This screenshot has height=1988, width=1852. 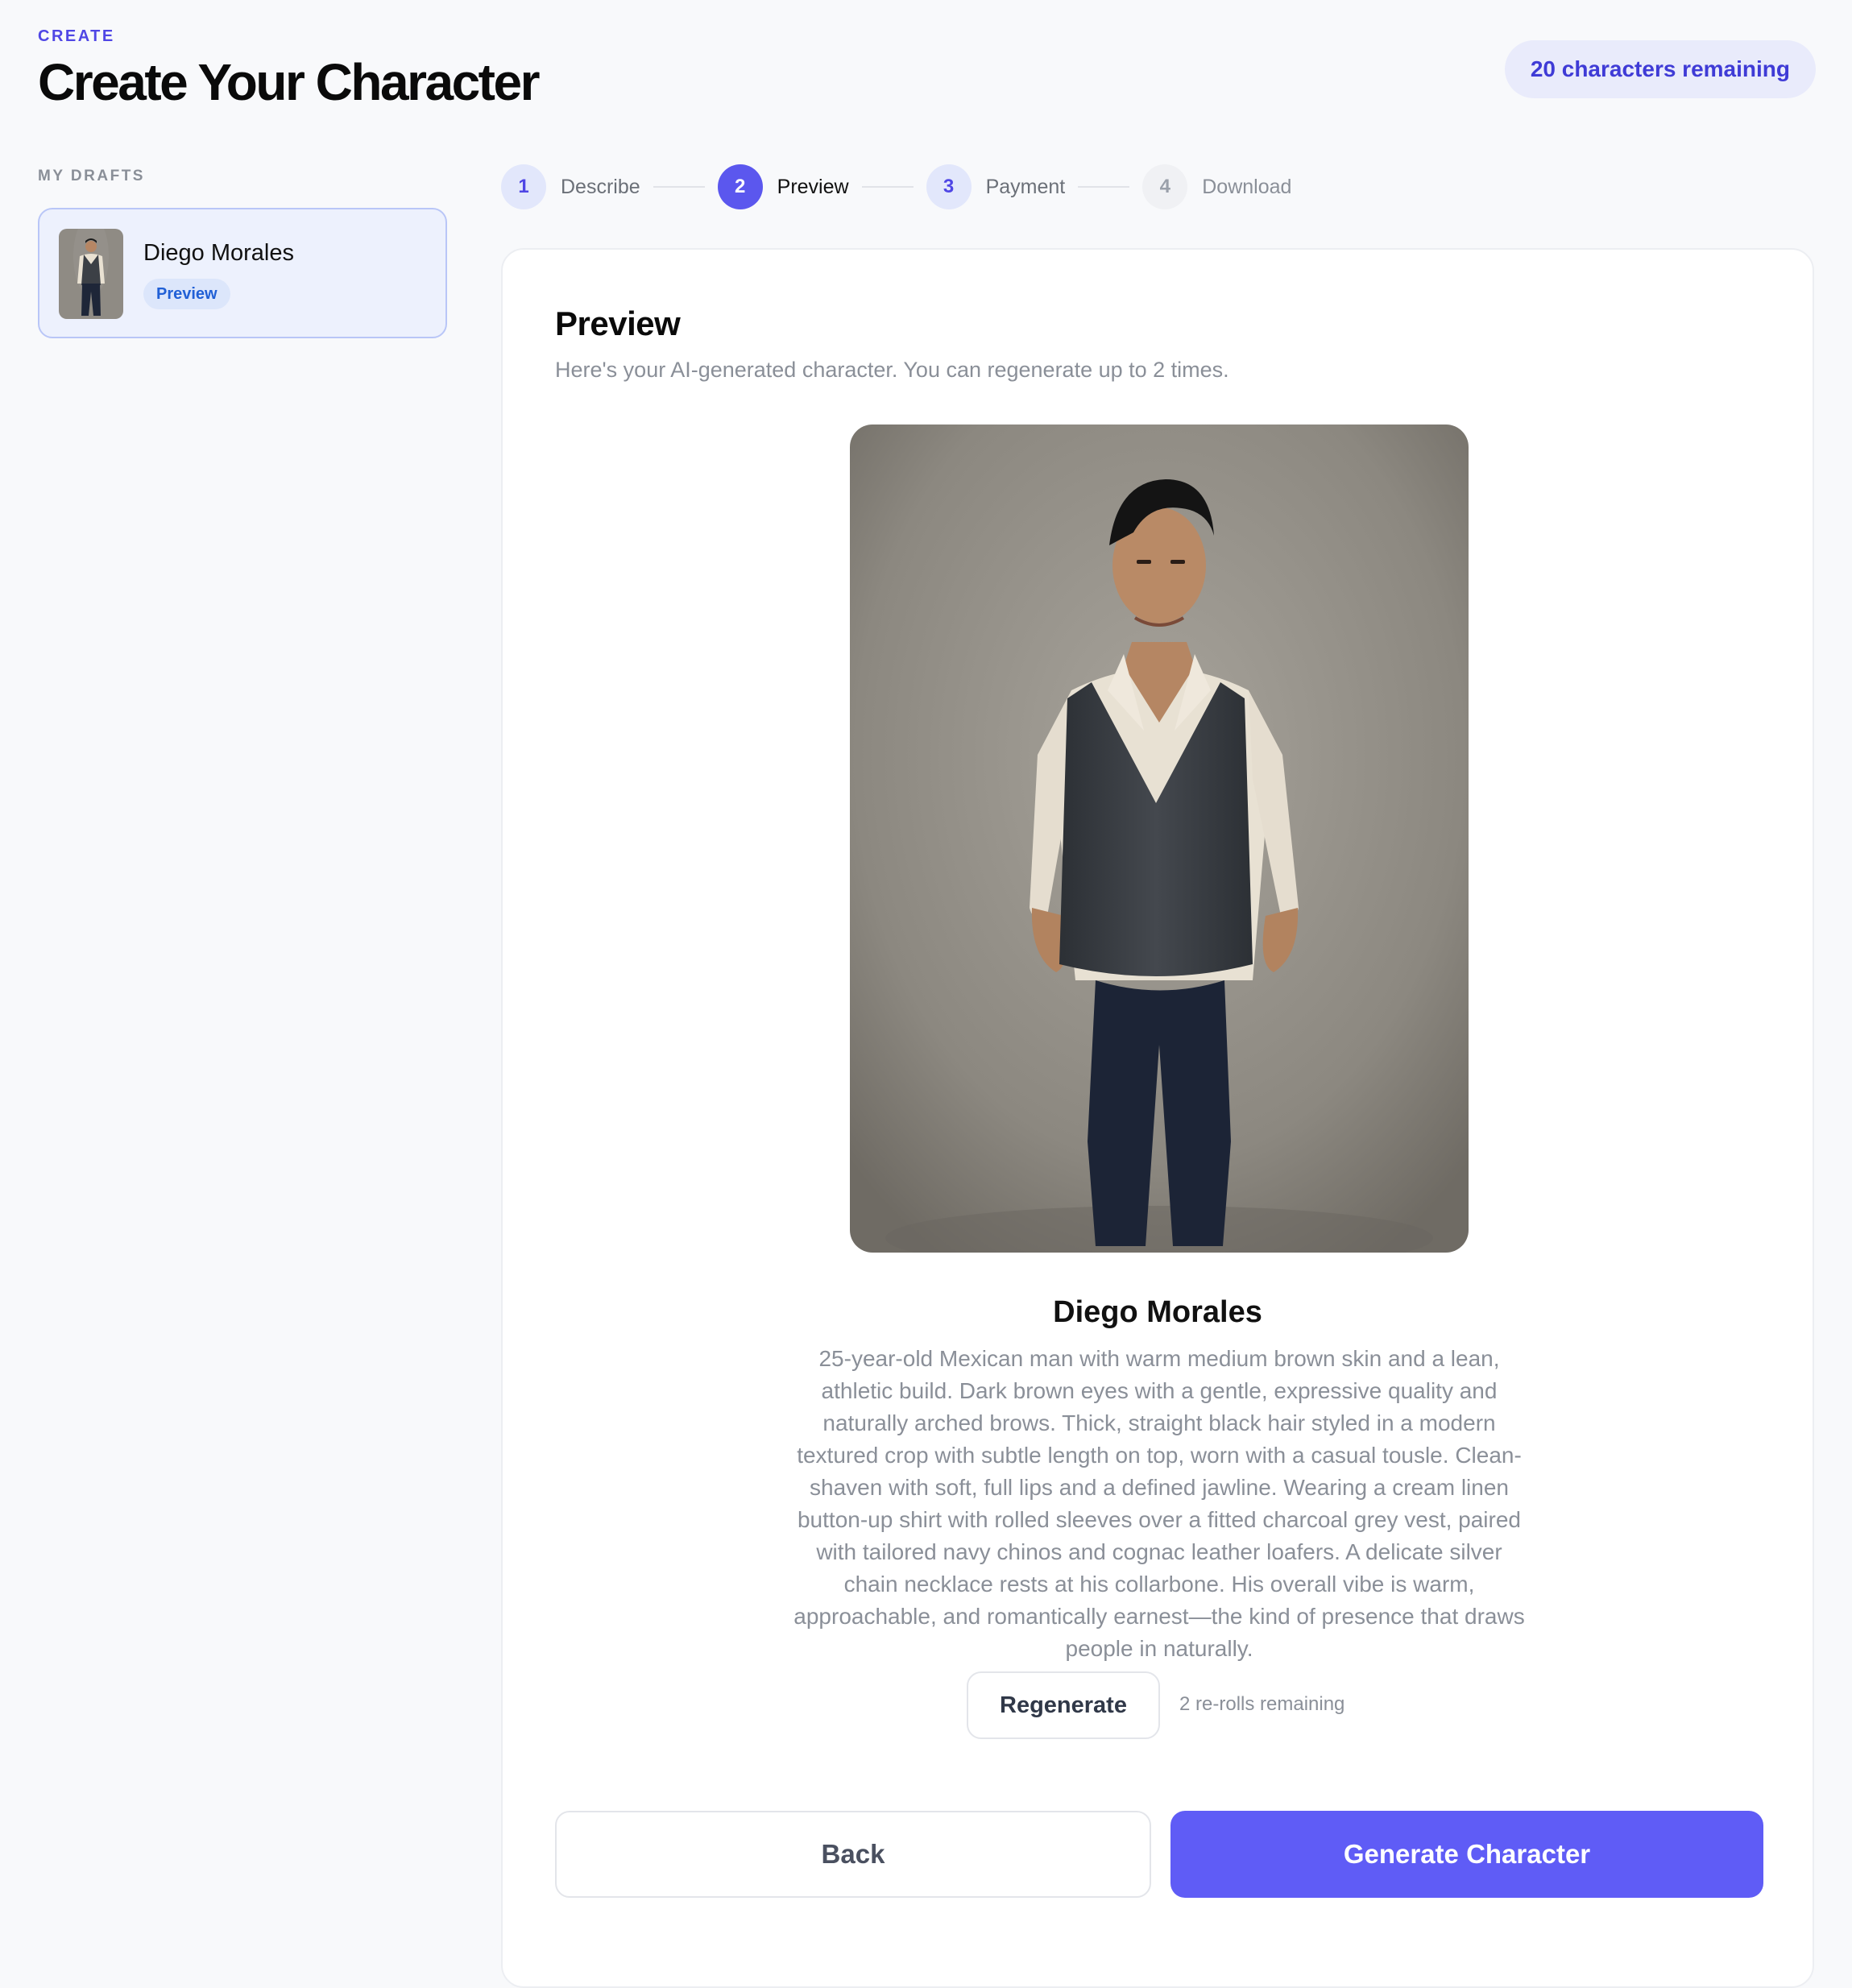 What do you see at coordinates (289, 82) in the screenshot?
I see `page-title: Create Your Character` at bounding box center [289, 82].